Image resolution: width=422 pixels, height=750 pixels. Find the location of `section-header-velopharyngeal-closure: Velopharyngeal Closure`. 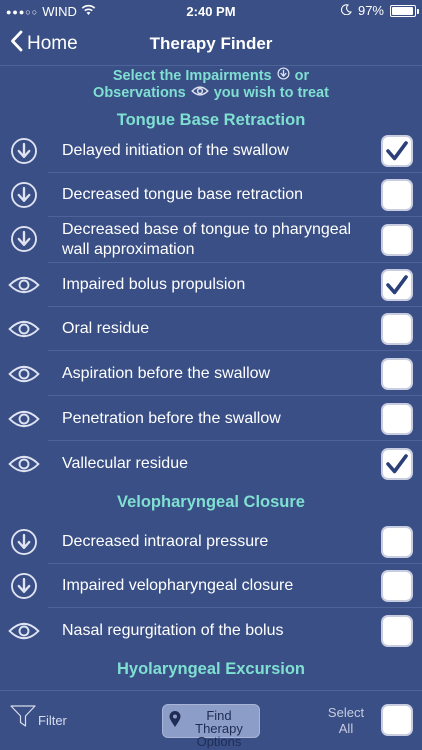

section-header-velopharyngeal-closure: Velopharyngeal Closure is located at coordinates (211, 502).